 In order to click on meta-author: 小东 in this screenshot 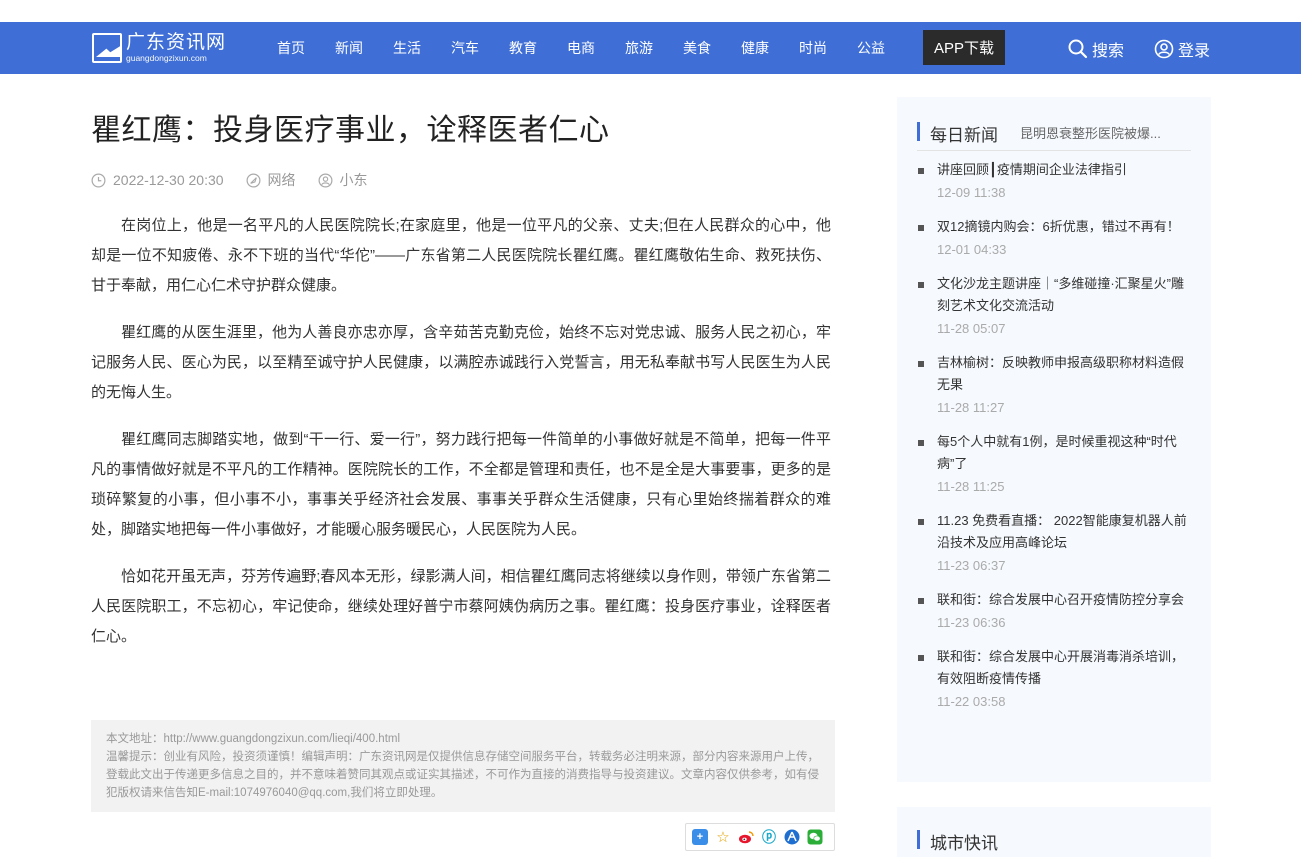, I will do `click(343, 180)`.